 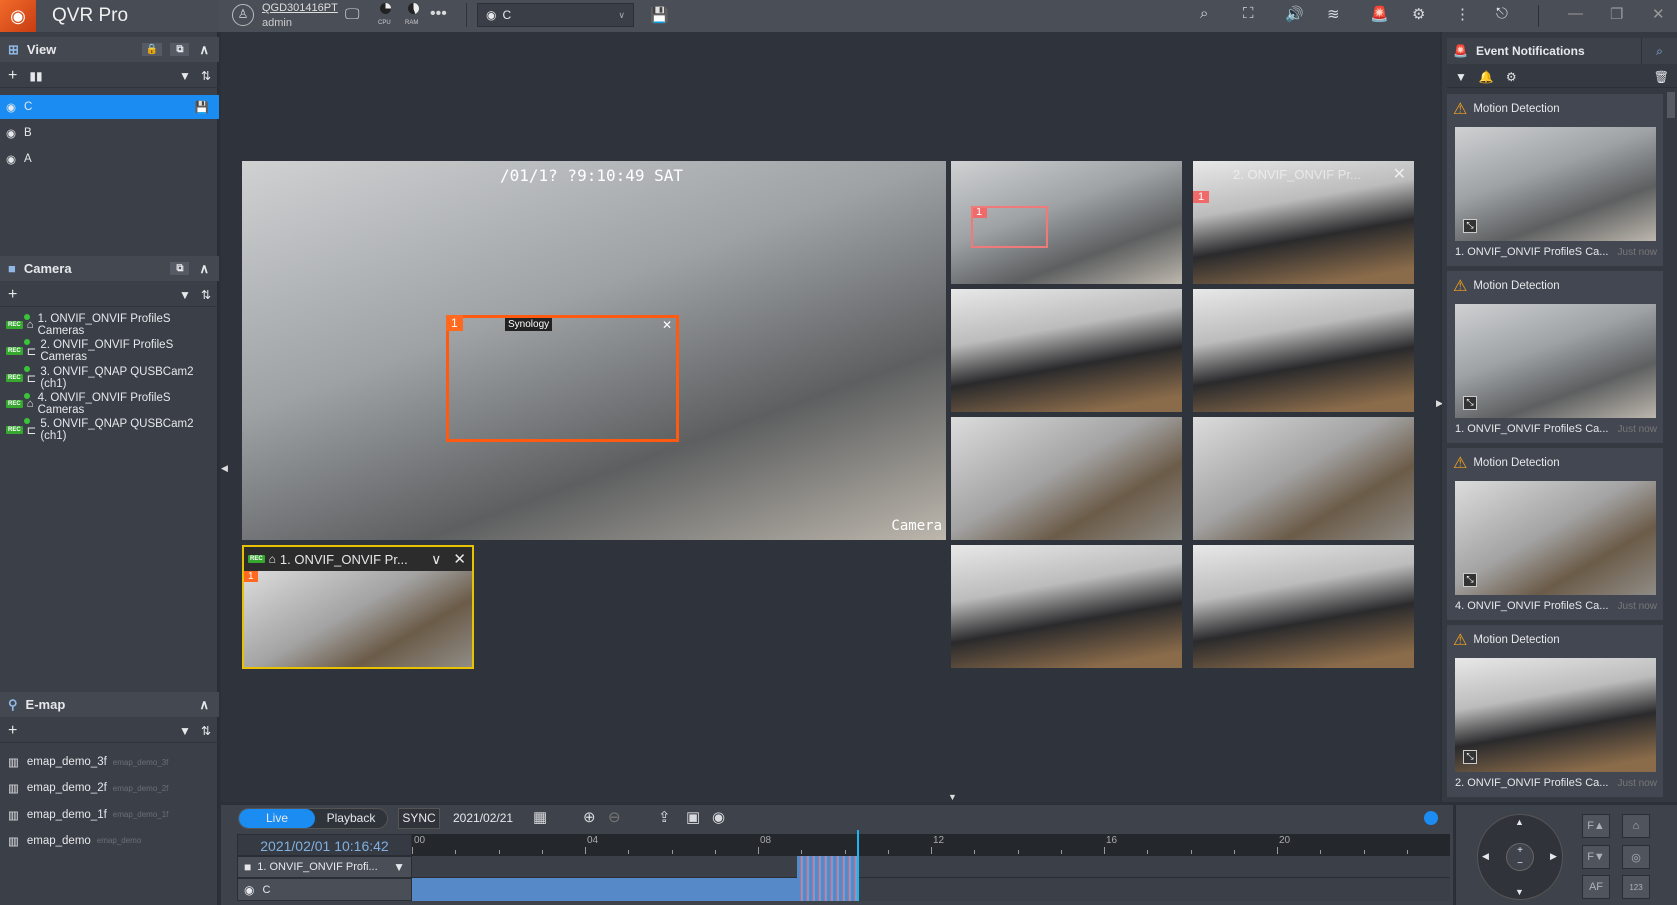 What do you see at coordinates (180, 49) in the screenshot?
I see `sequence-icon: ⧉` at bounding box center [180, 49].